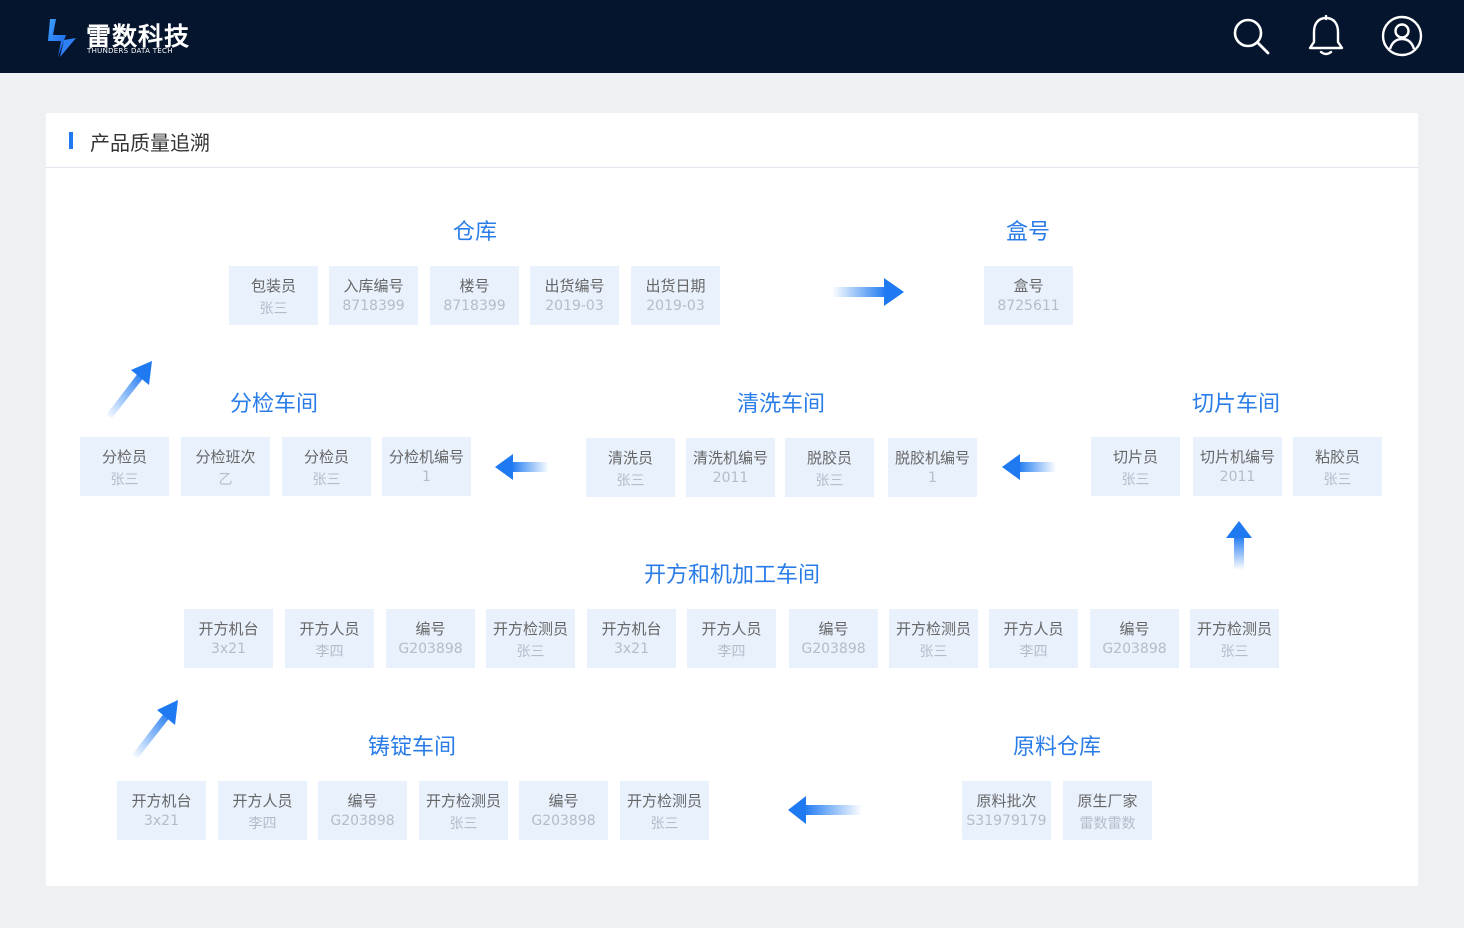 The height and width of the screenshot is (928, 1464). Describe the element at coordinates (932, 467) in the screenshot. I see `info-box-cleaning: 脱胶机编号 1` at that location.